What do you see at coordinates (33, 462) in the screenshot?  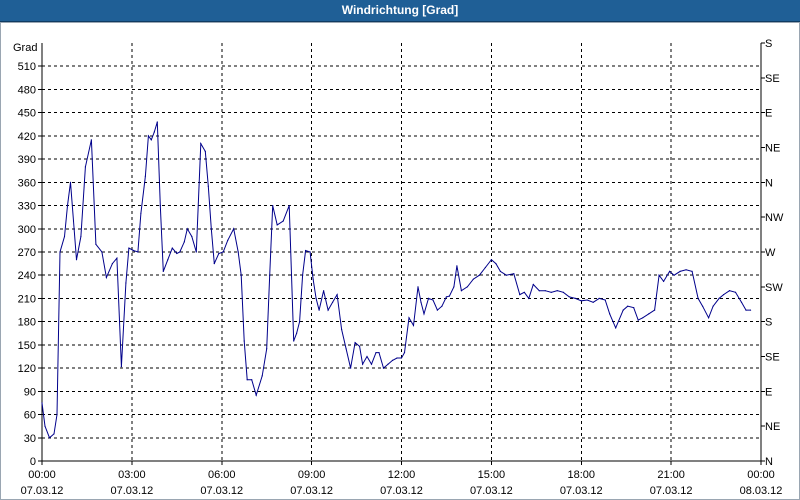 I see `y-tick-label: 0` at bounding box center [33, 462].